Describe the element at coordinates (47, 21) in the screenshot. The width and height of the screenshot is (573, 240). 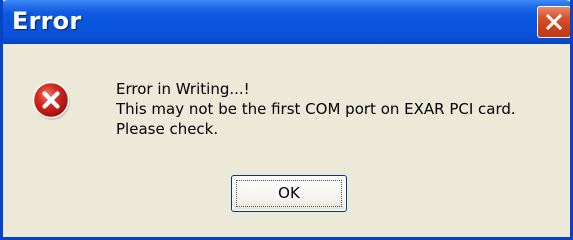
I see `dialog-title: Error` at that location.